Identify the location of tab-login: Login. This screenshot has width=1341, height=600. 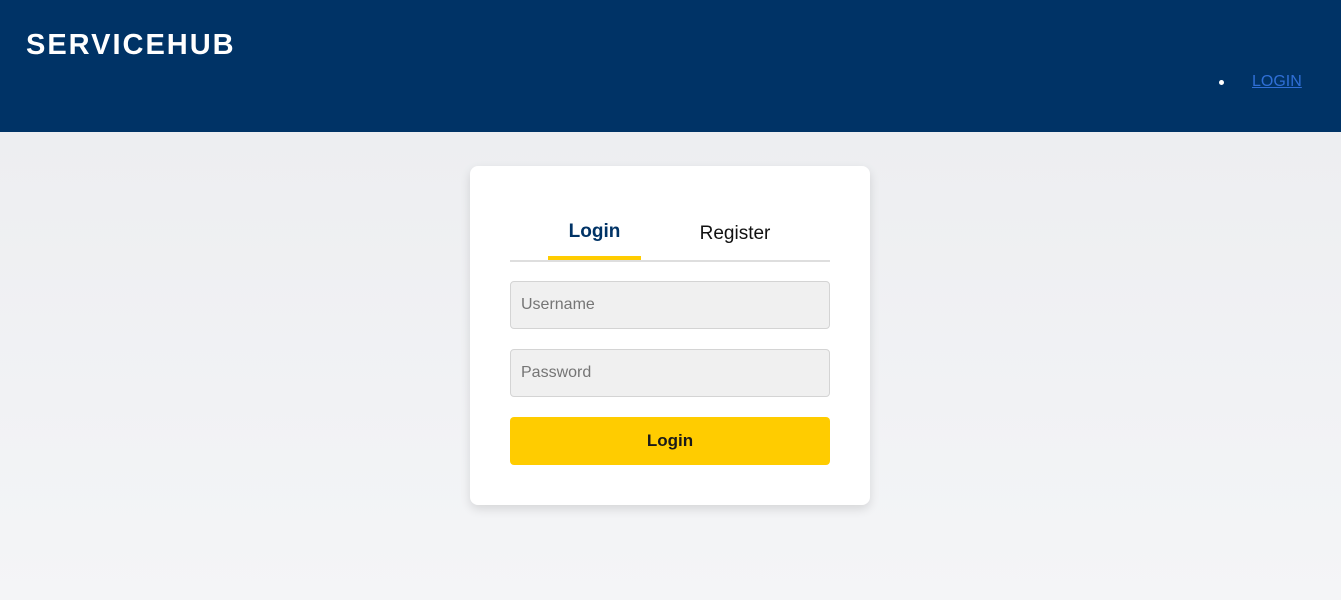
(594, 240).